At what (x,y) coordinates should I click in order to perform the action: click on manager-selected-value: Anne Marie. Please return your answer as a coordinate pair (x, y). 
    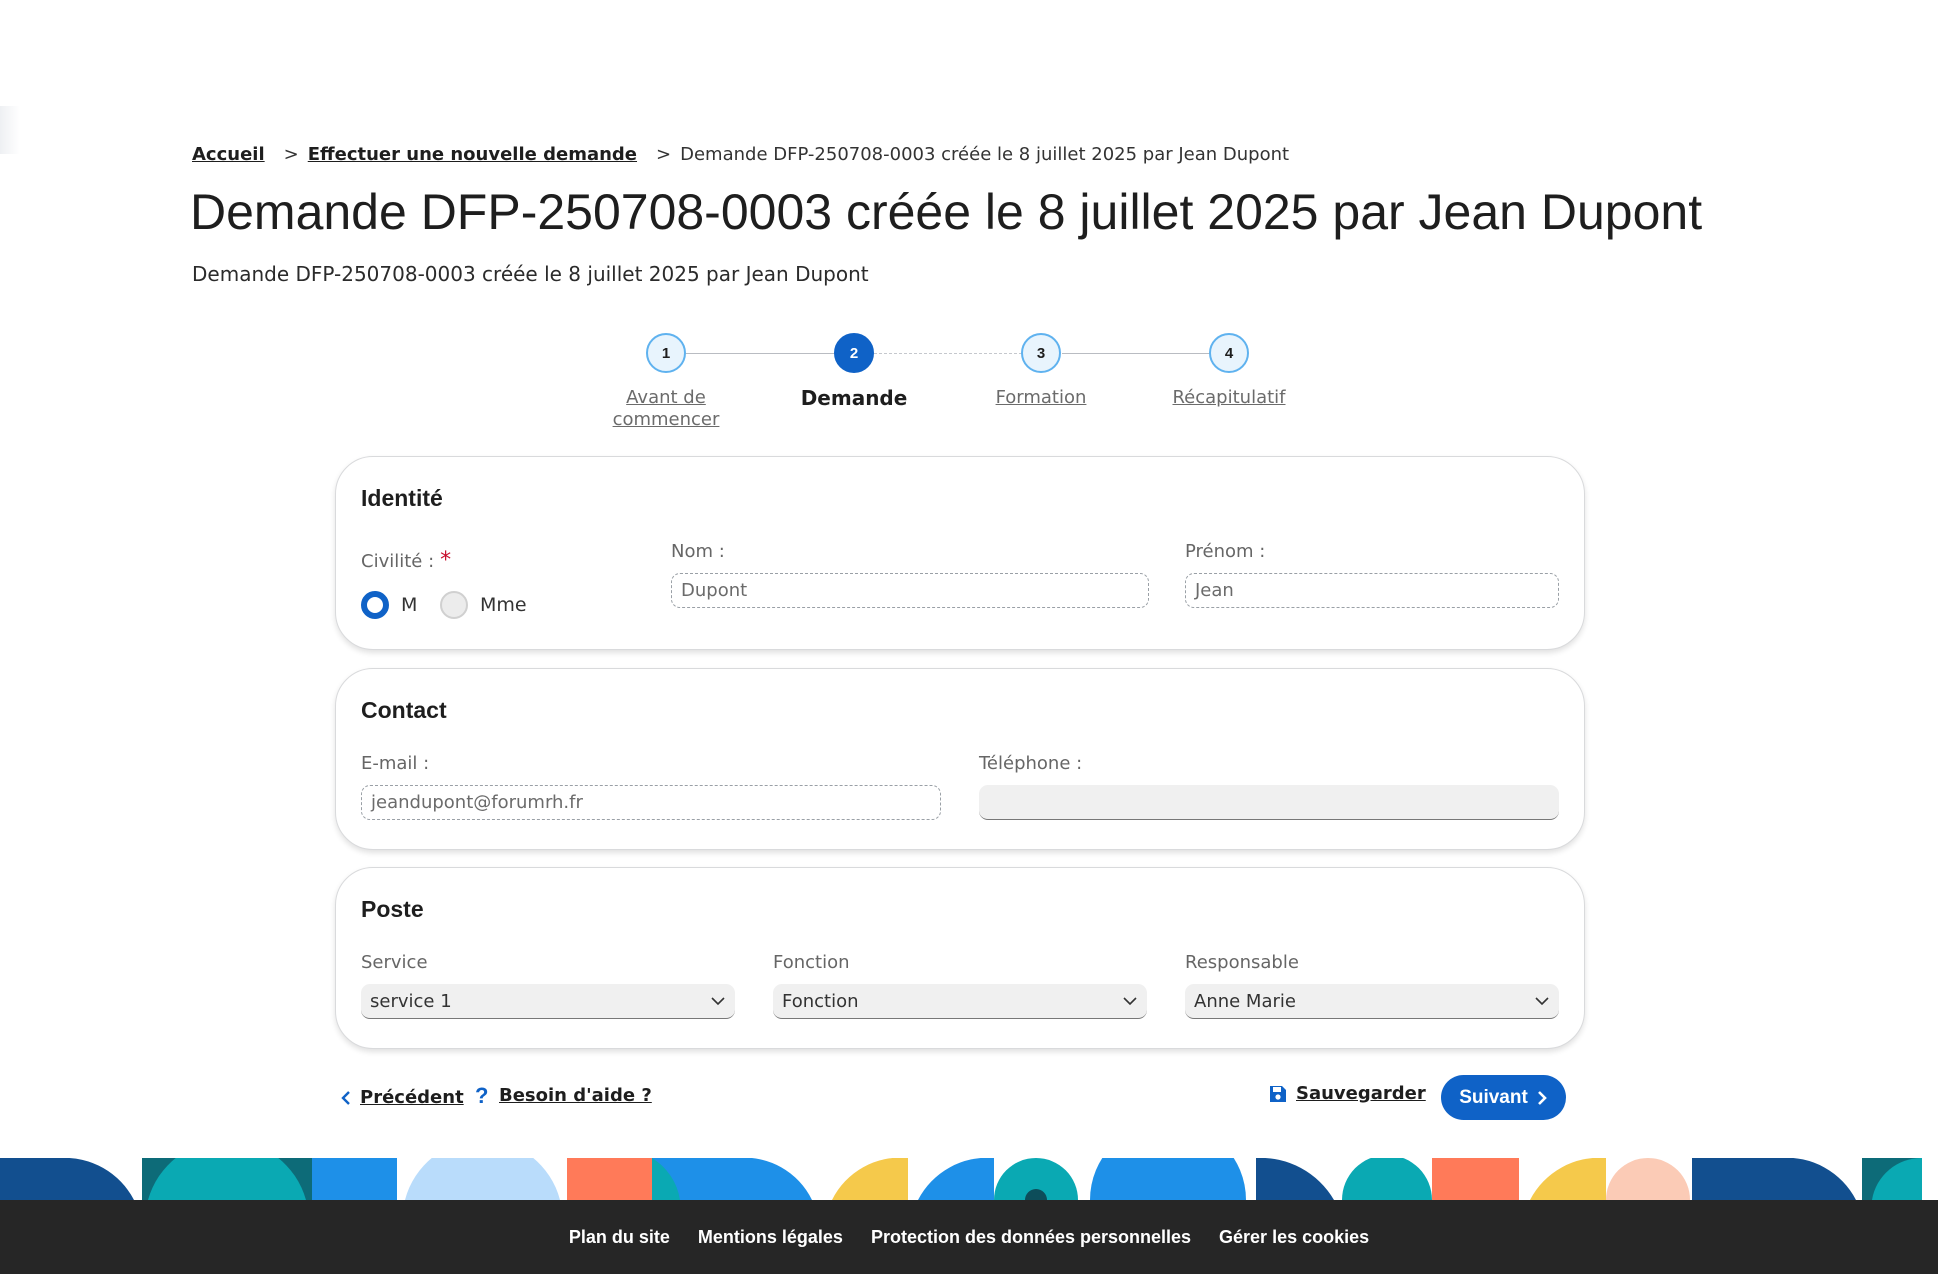
    Looking at the image, I should click on (1245, 1001).